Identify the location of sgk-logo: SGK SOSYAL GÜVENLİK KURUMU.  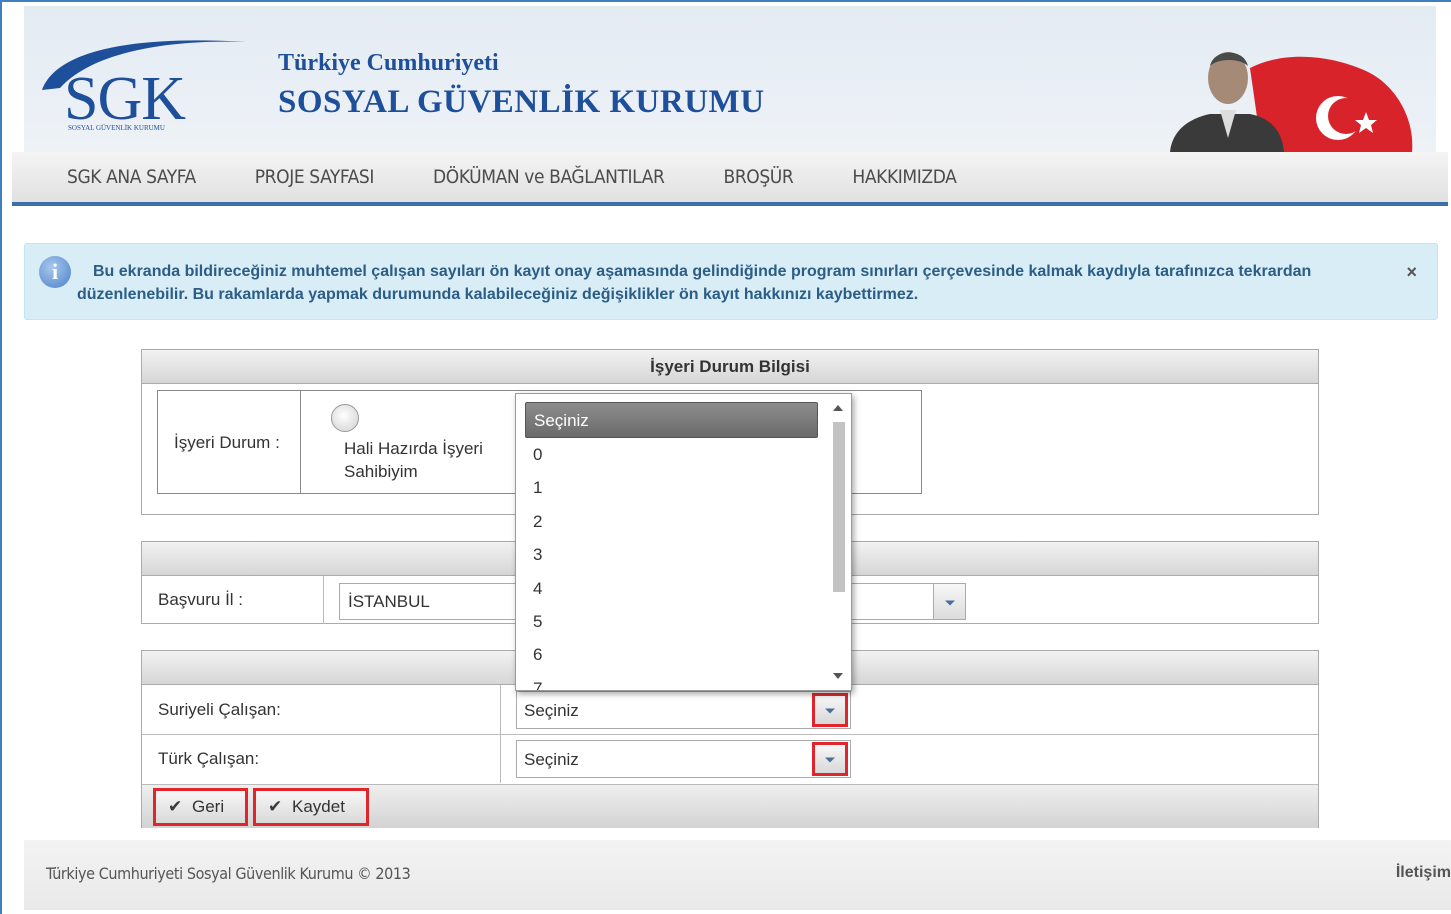
(143, 87).